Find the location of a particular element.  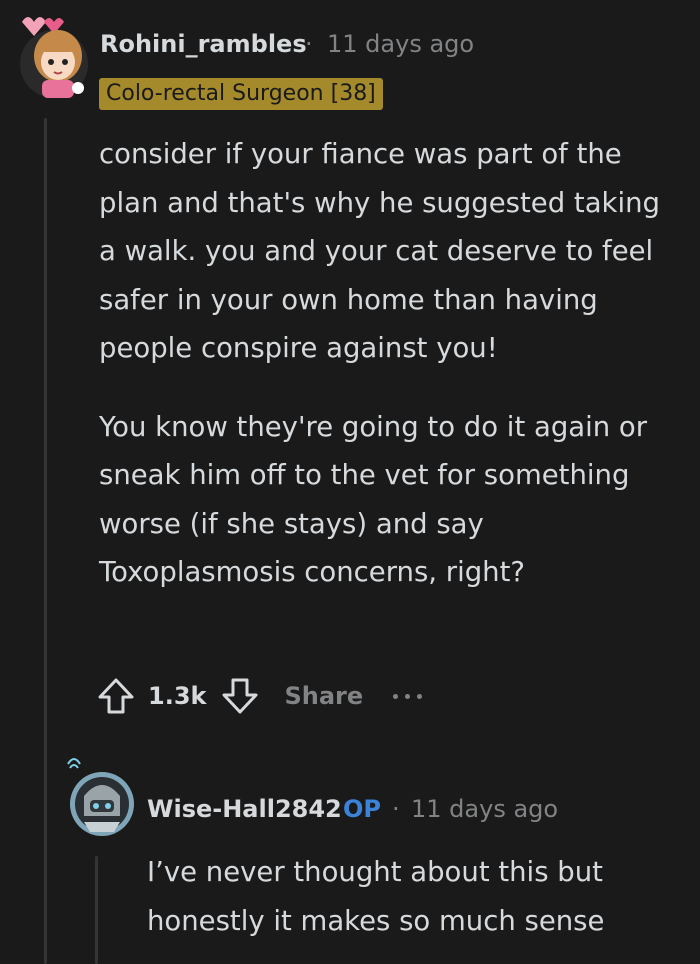

more-options-button is located at coordinates (408, 696).